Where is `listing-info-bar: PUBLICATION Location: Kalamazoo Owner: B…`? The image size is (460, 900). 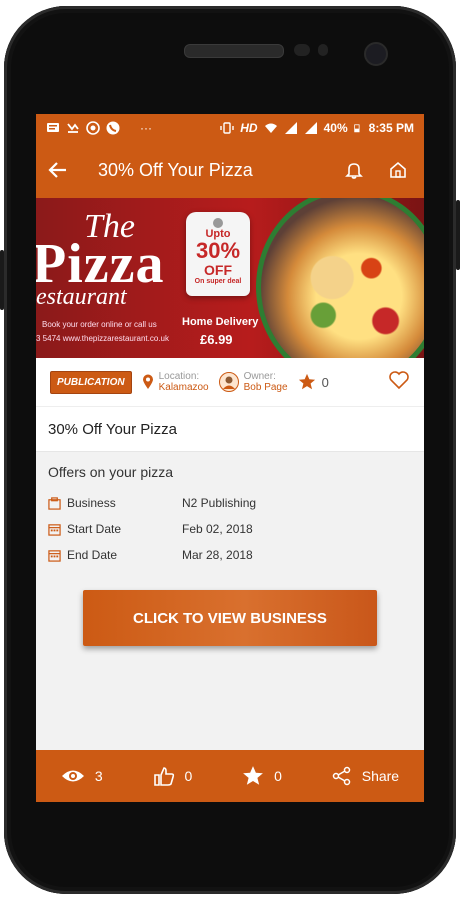 listing-info-bar: PUBLICATION Location: Kalamazoo Owner: B… is located at coordinates (230, 382).